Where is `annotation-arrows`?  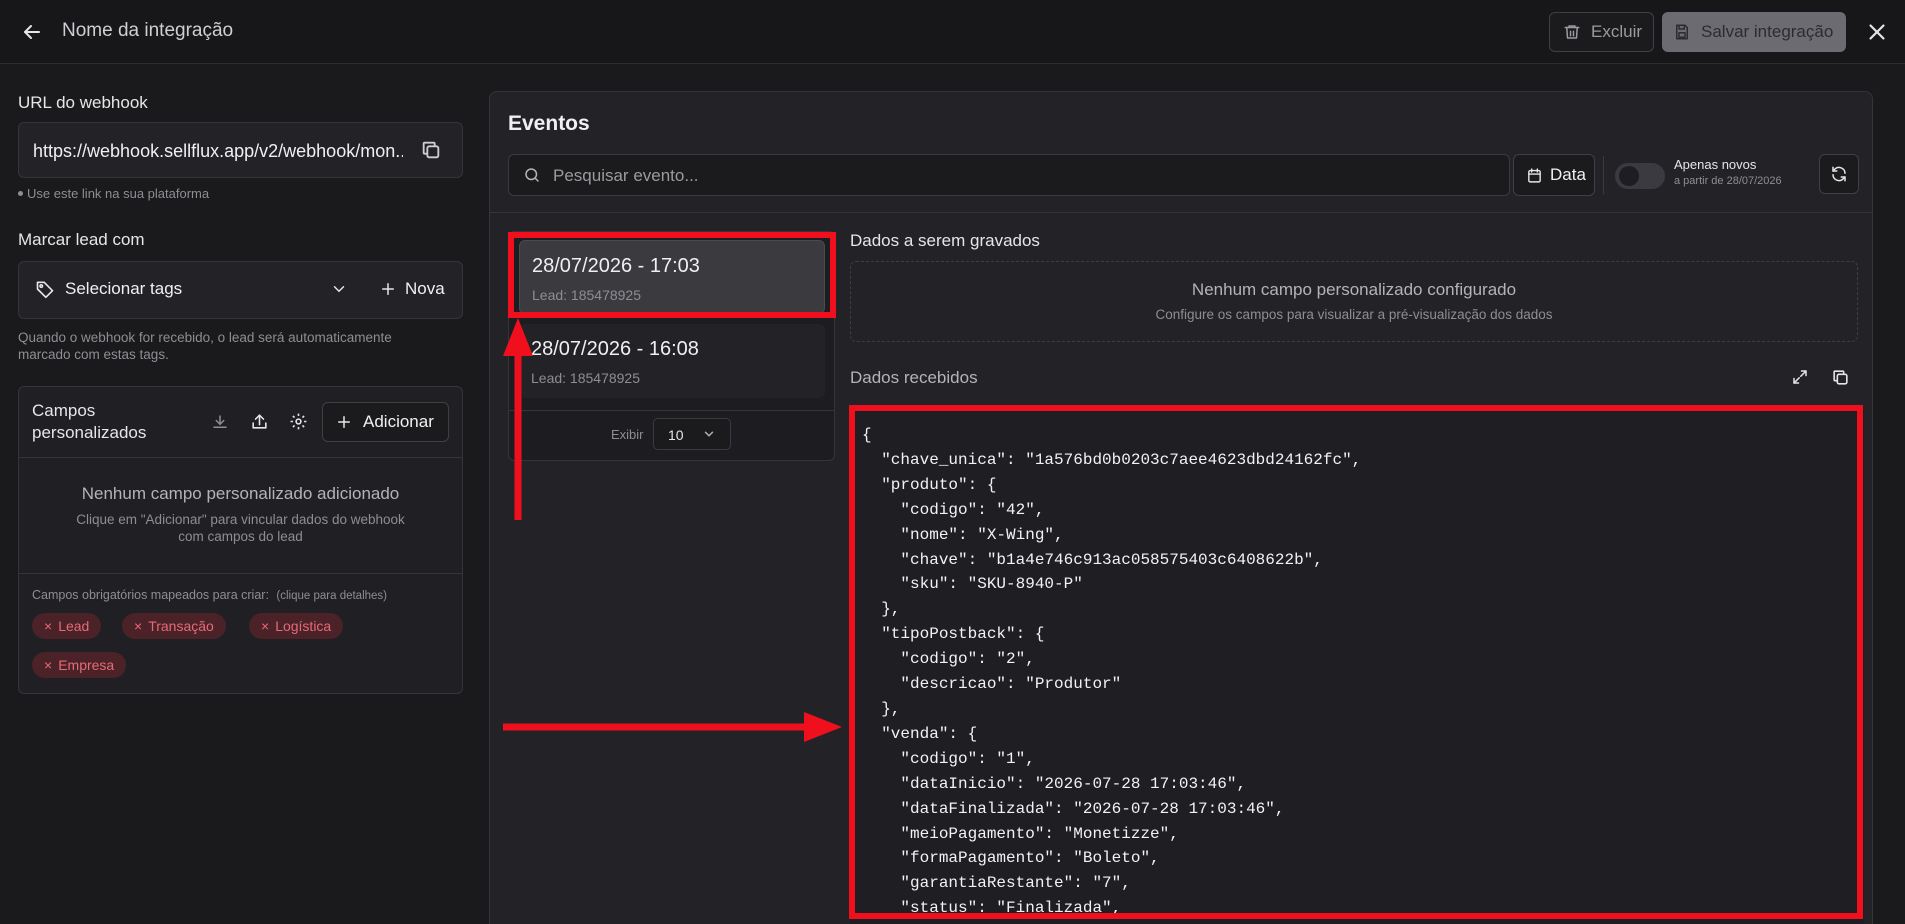 annotation-arrows is located at coordinates (672, 530).